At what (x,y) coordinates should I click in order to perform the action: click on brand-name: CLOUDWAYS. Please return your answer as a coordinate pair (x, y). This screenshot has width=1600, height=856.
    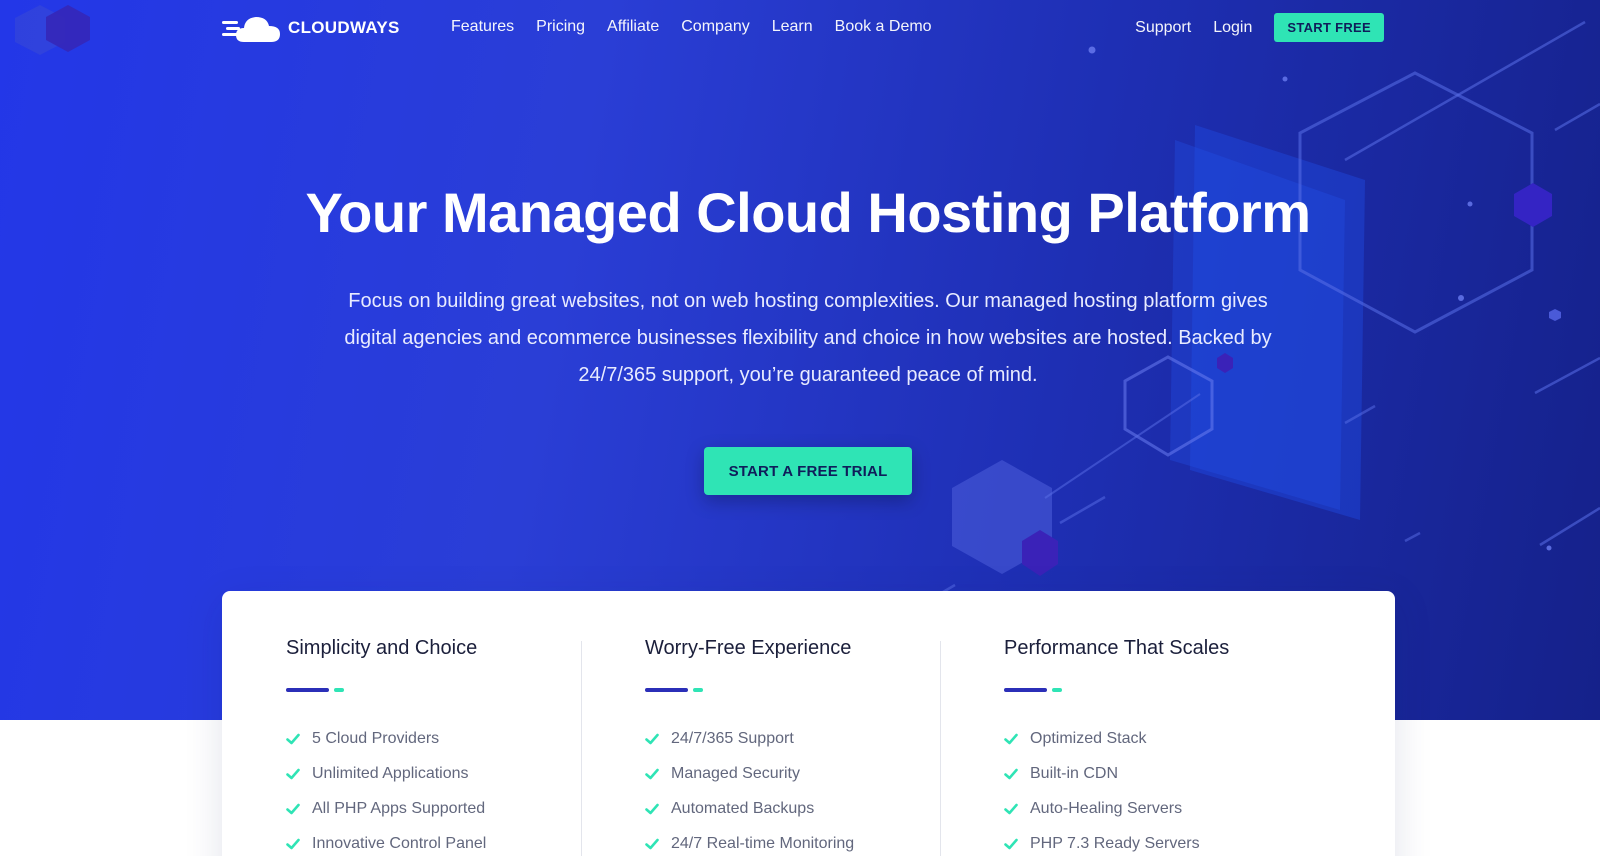
    Looking at the image, I should click on (344, 27).